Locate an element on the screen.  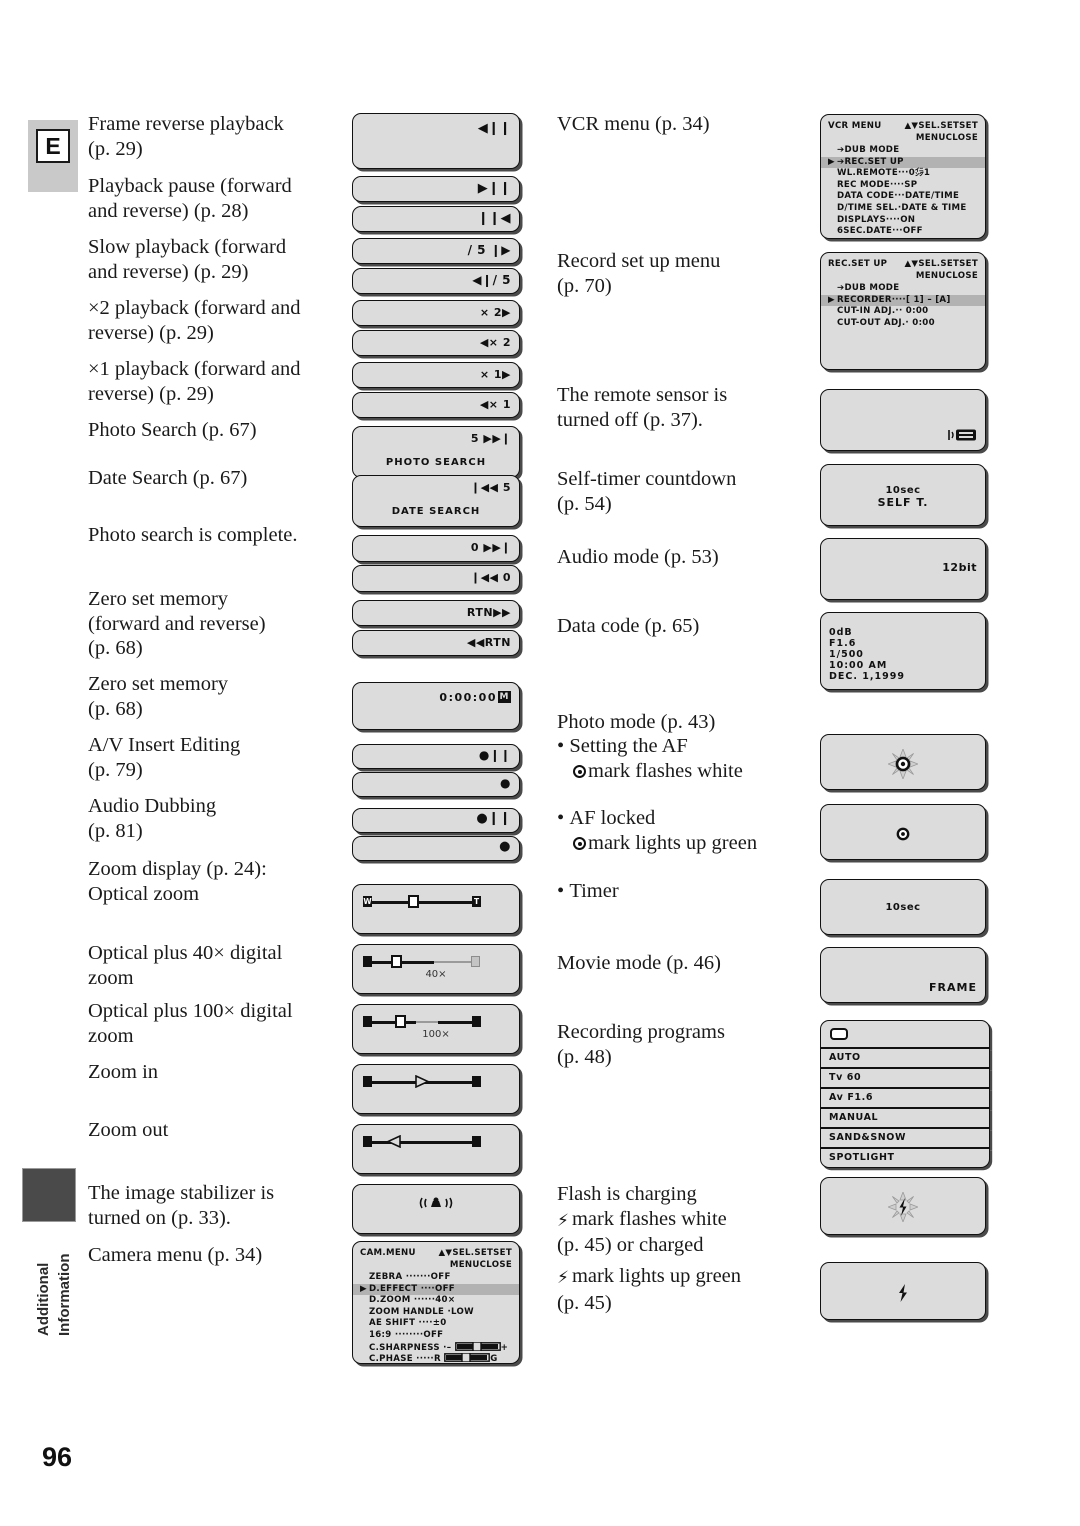
af-mark-flashing-icon is located at coordinates (903, 764).